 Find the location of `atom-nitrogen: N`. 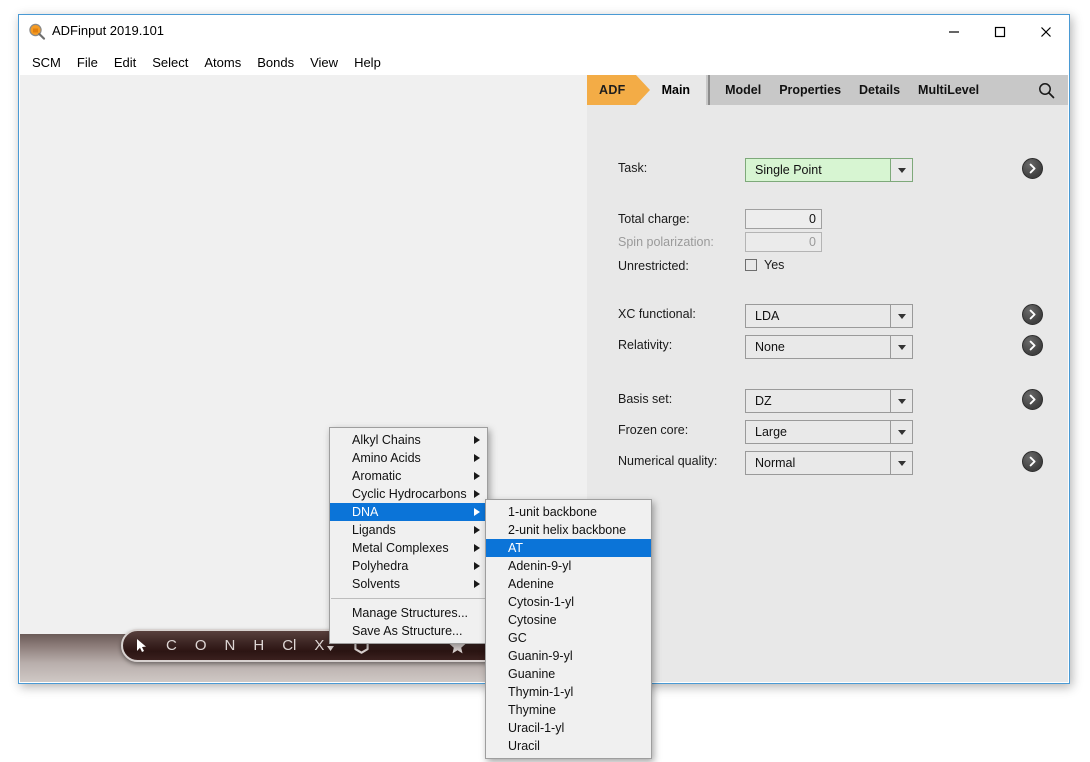

atom-nitrogen: N is located at coordinates (230, 645).